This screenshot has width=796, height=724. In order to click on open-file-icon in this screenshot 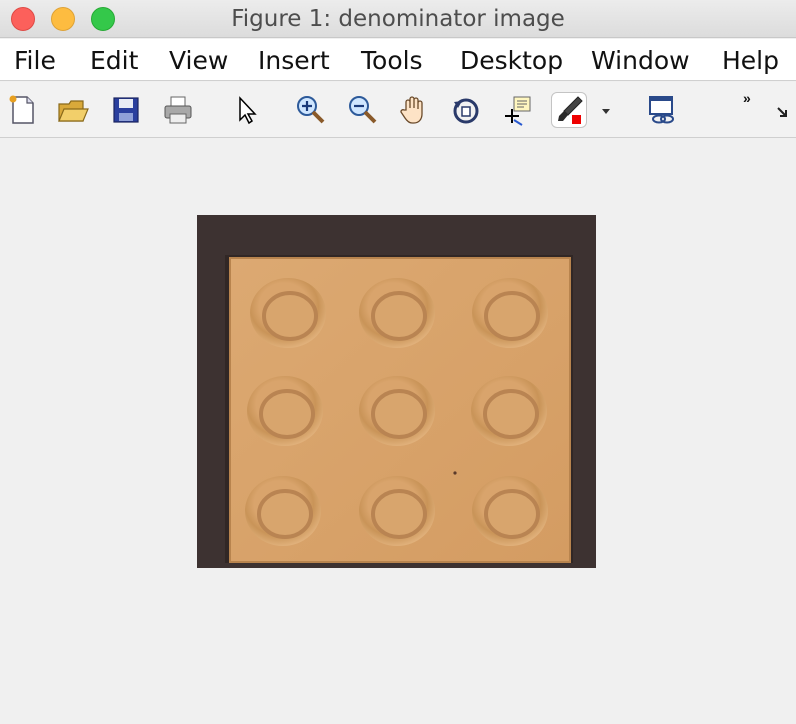, I will do `click(73, 110)`.